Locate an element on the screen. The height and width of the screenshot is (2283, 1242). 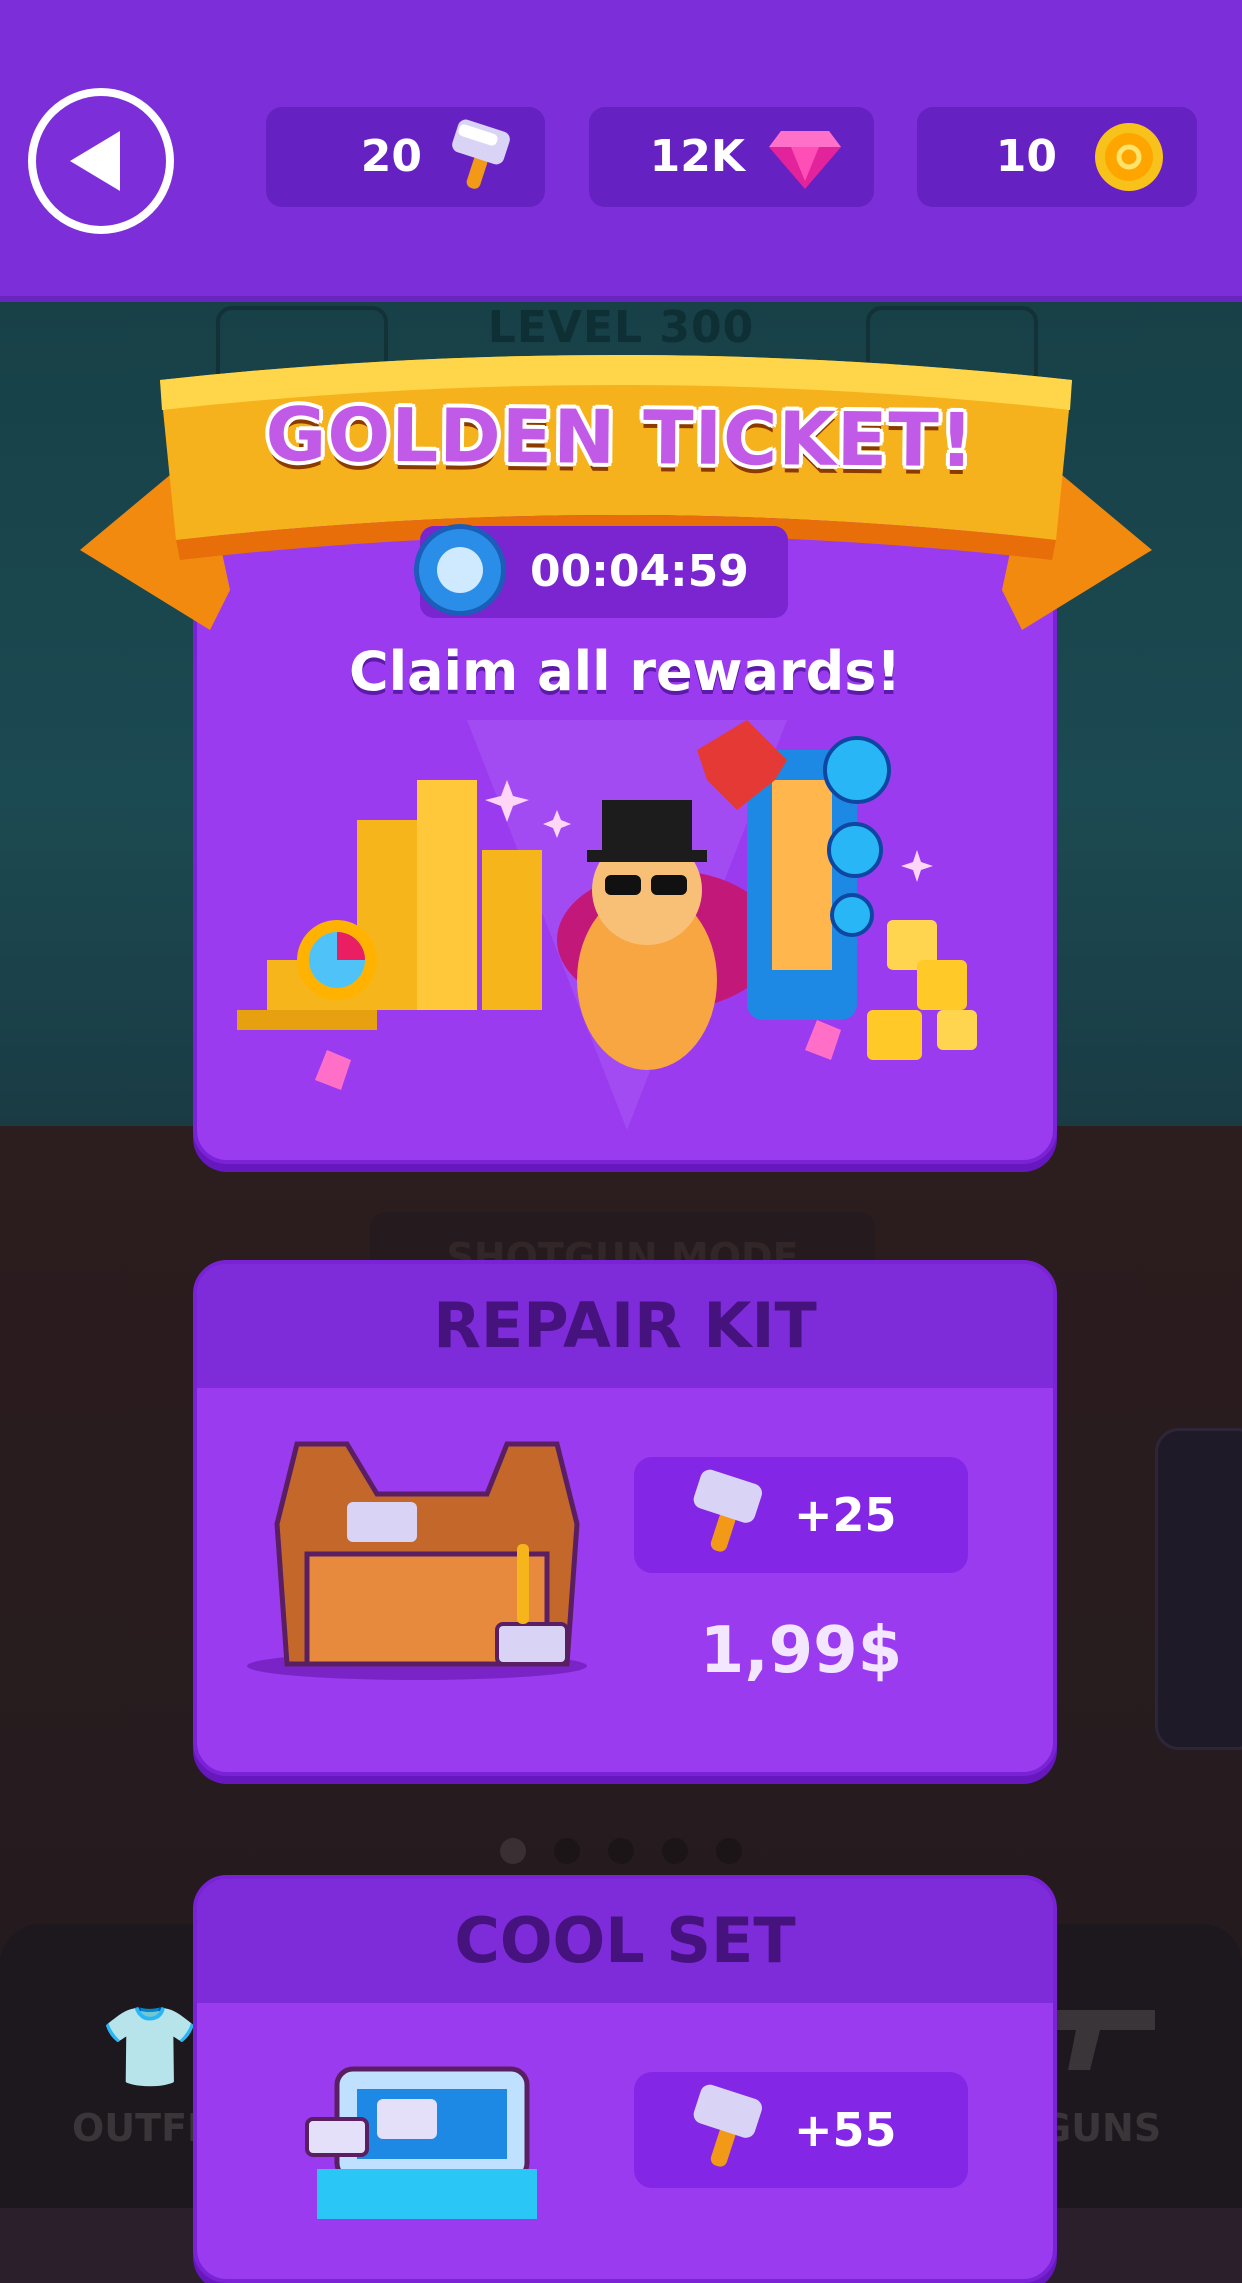
golden-ticket-title: GOLDEN TICKET! is located at coordinates (620, 438).